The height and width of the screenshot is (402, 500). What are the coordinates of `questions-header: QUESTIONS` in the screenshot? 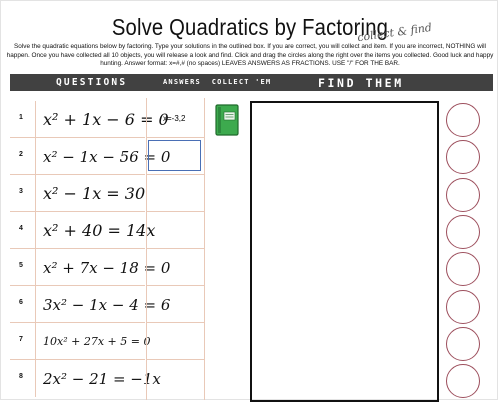 It's located at (92, 82).